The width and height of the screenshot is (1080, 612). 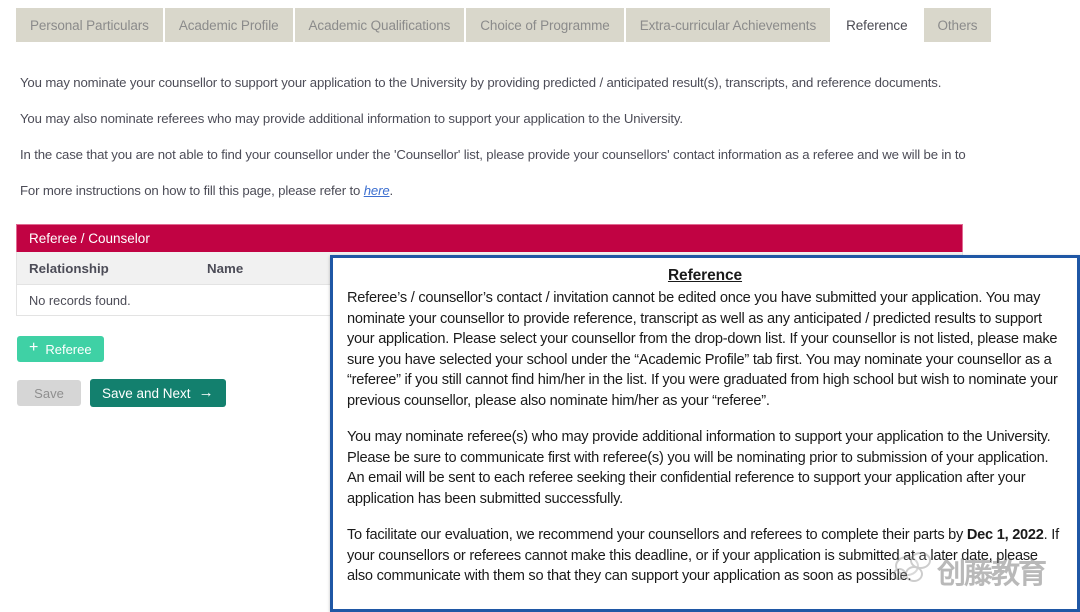 What do you see at coordinates (228, 25) in the screenshot?
I see `tab-academic-profile: Academic Profile` at bounding box center [228, 25].